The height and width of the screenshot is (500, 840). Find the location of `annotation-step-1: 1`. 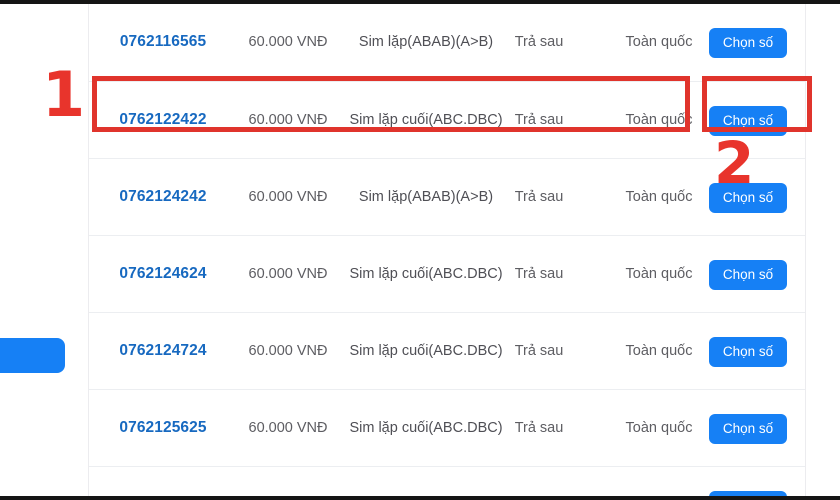

annotation-step-1: 1 is located at coordinates (64, 94).